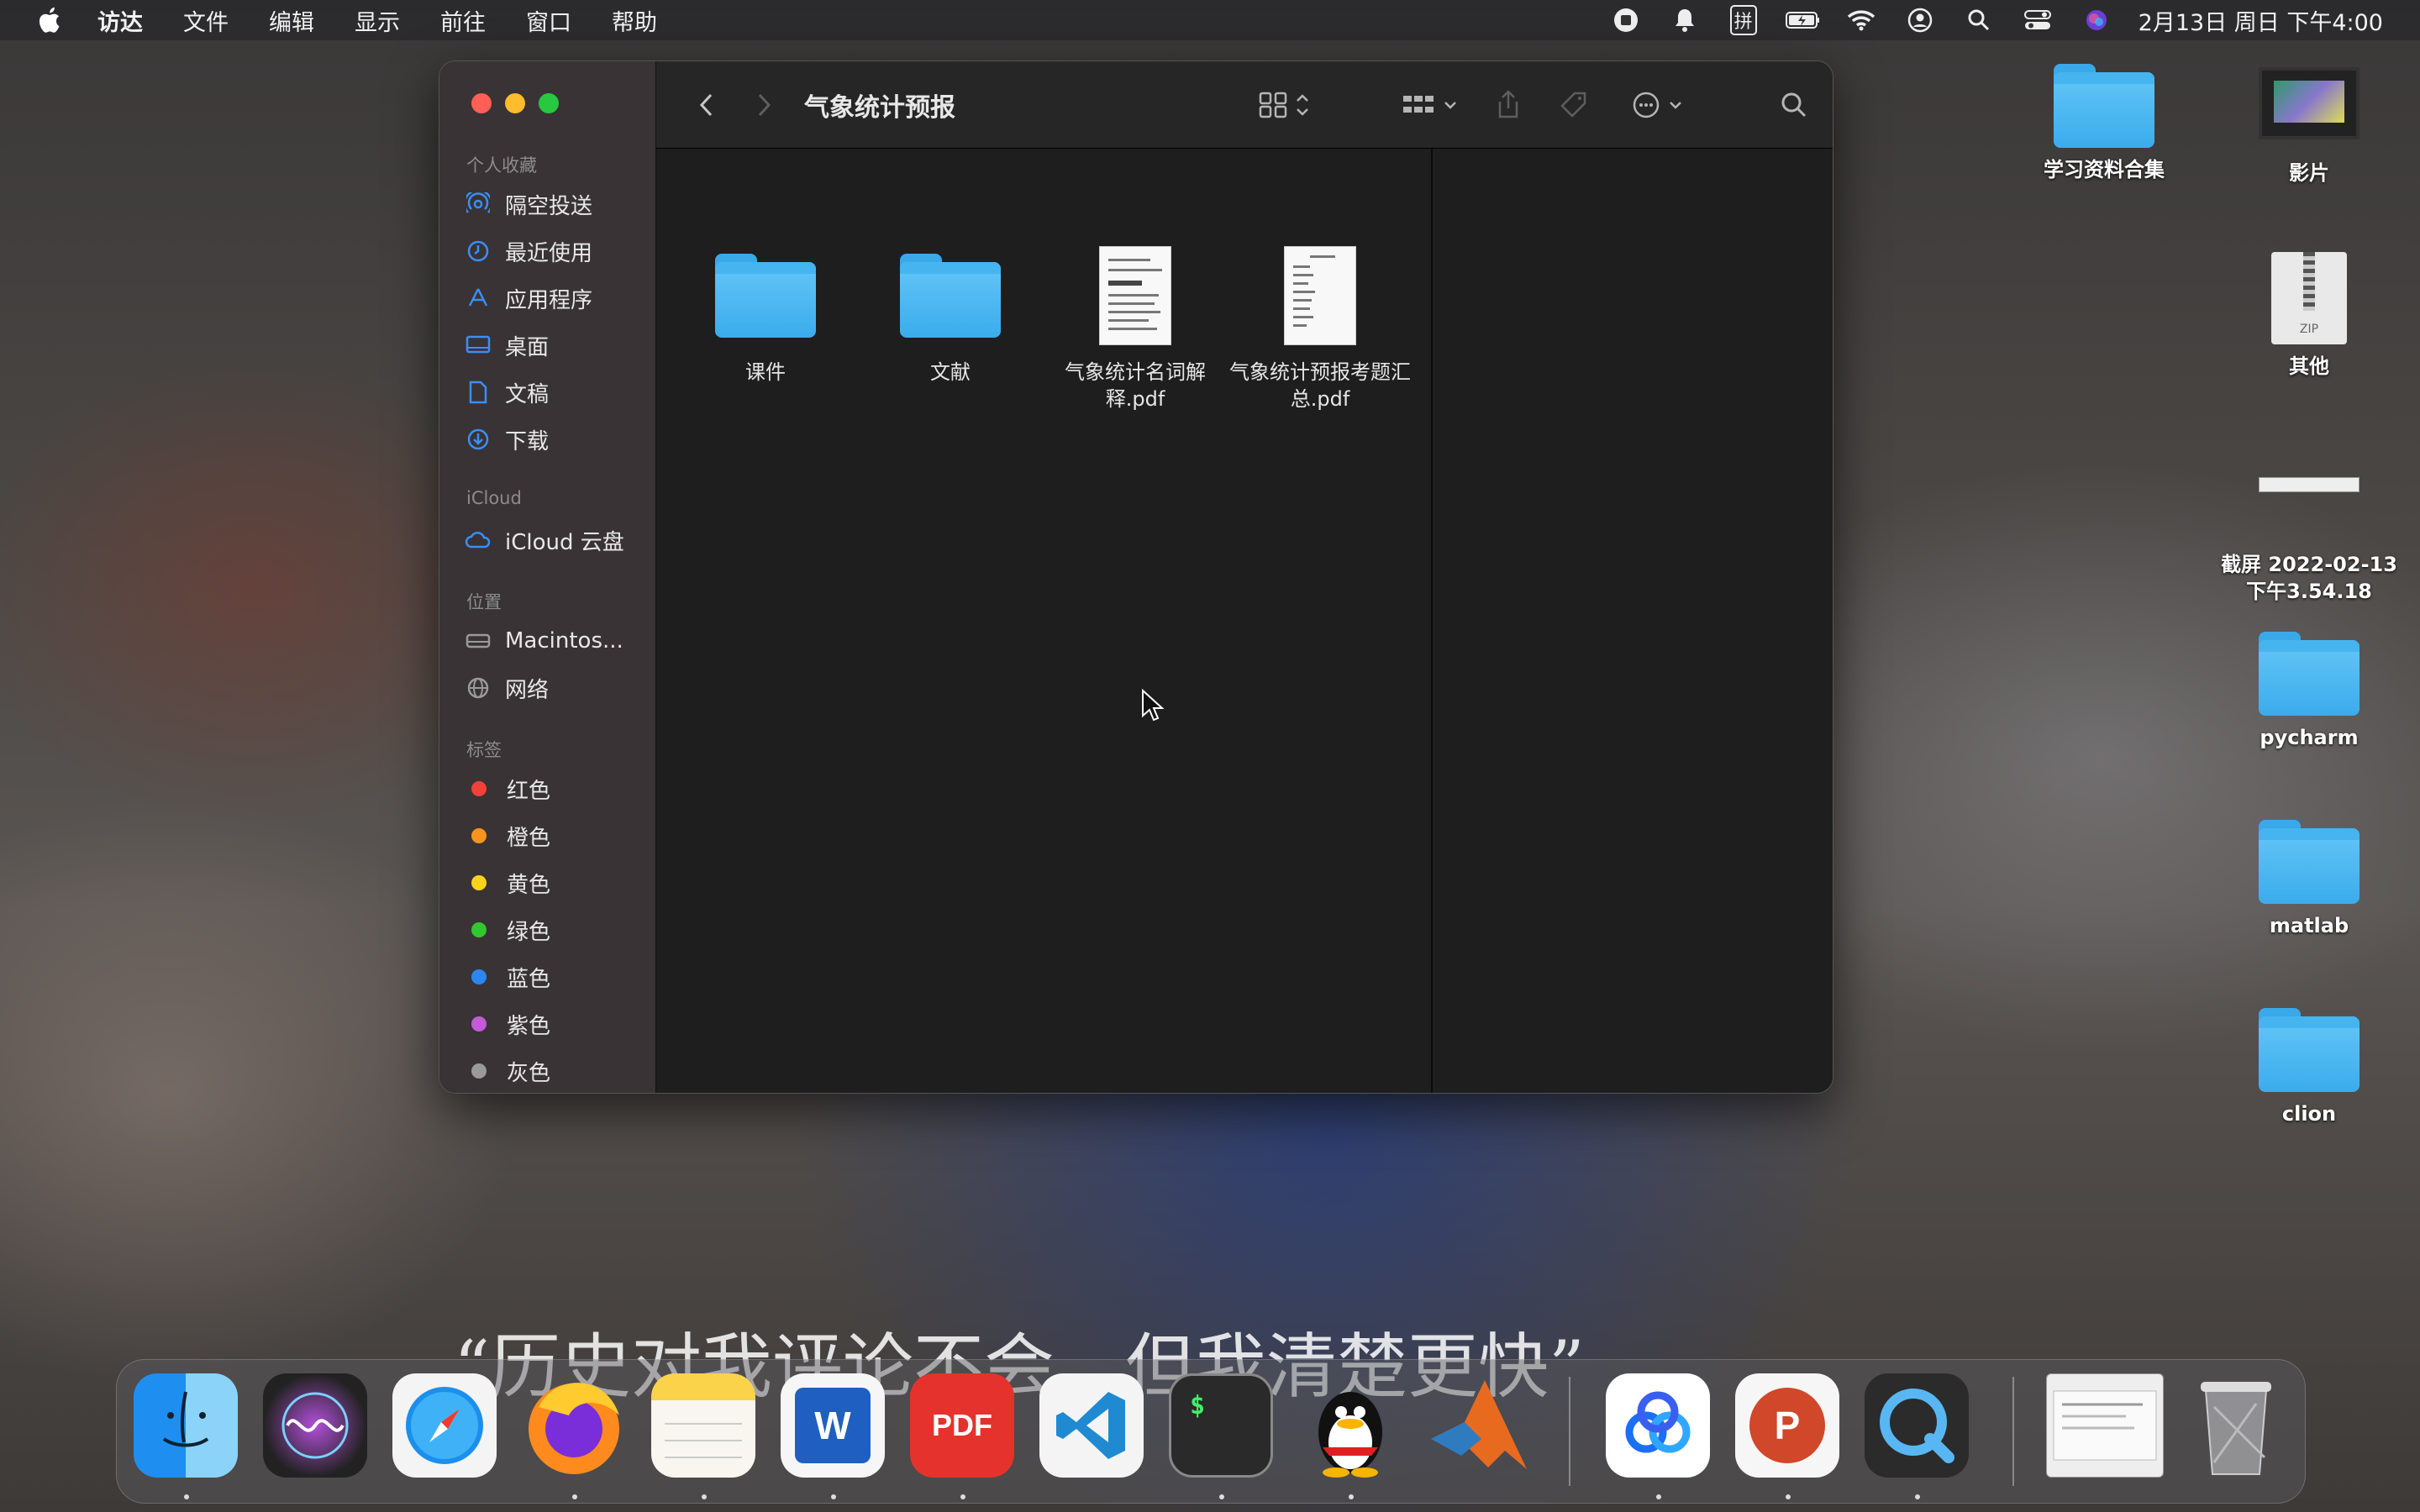  I want to click on apple-icon, so click(49, 20).